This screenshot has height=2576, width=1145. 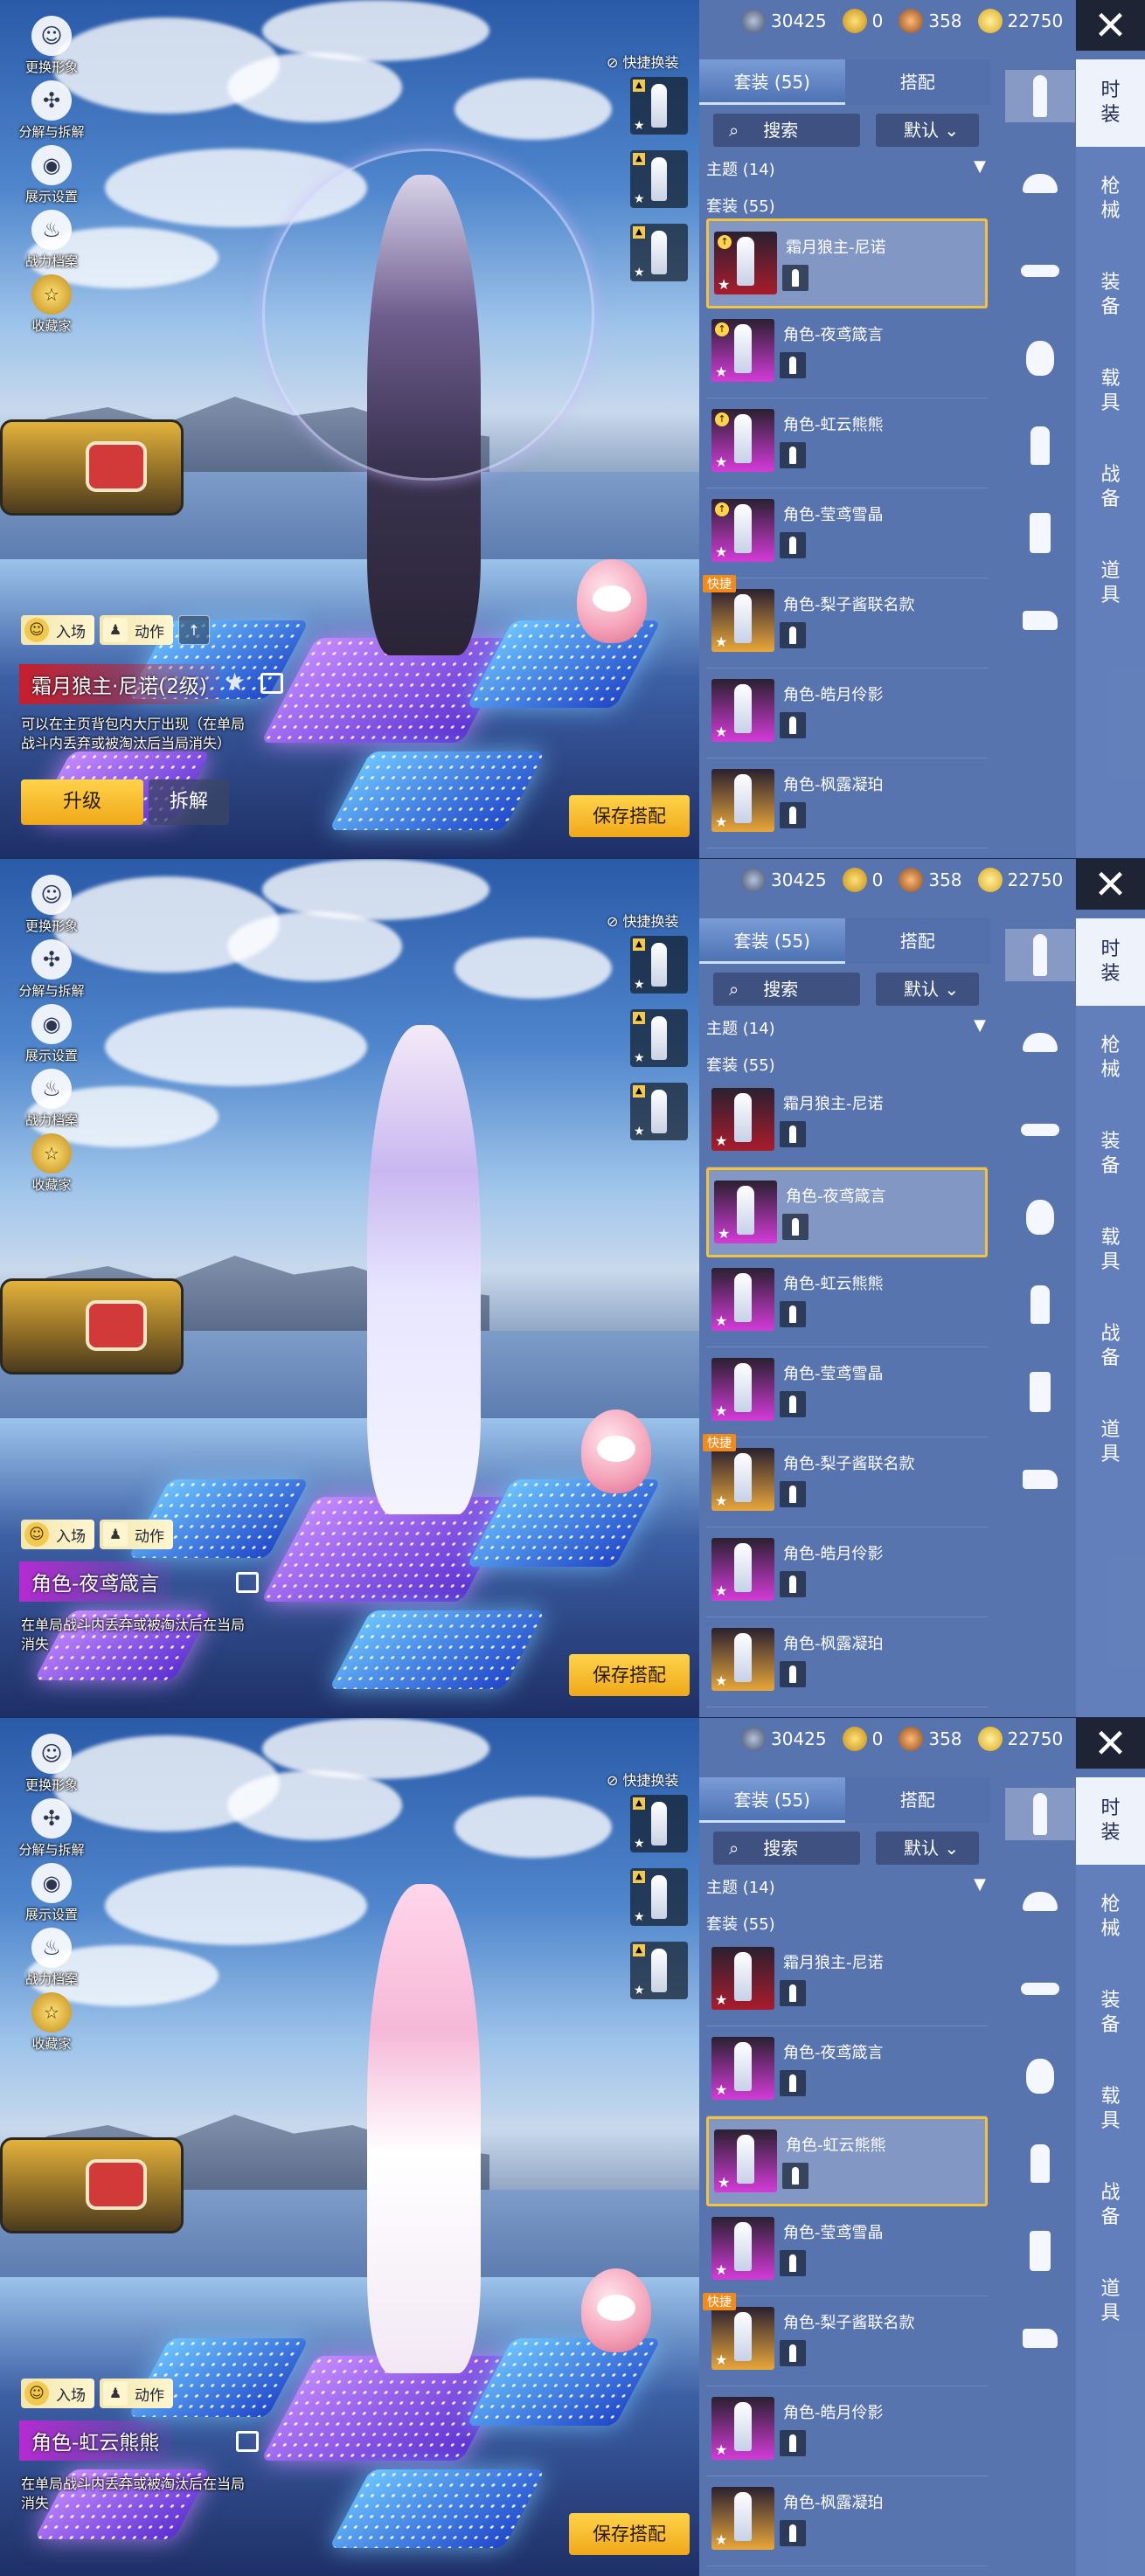 I want to click on outfit-list-item: ★ ↑ 角色-莹鸢雪晶, so click(x=847, y=533).